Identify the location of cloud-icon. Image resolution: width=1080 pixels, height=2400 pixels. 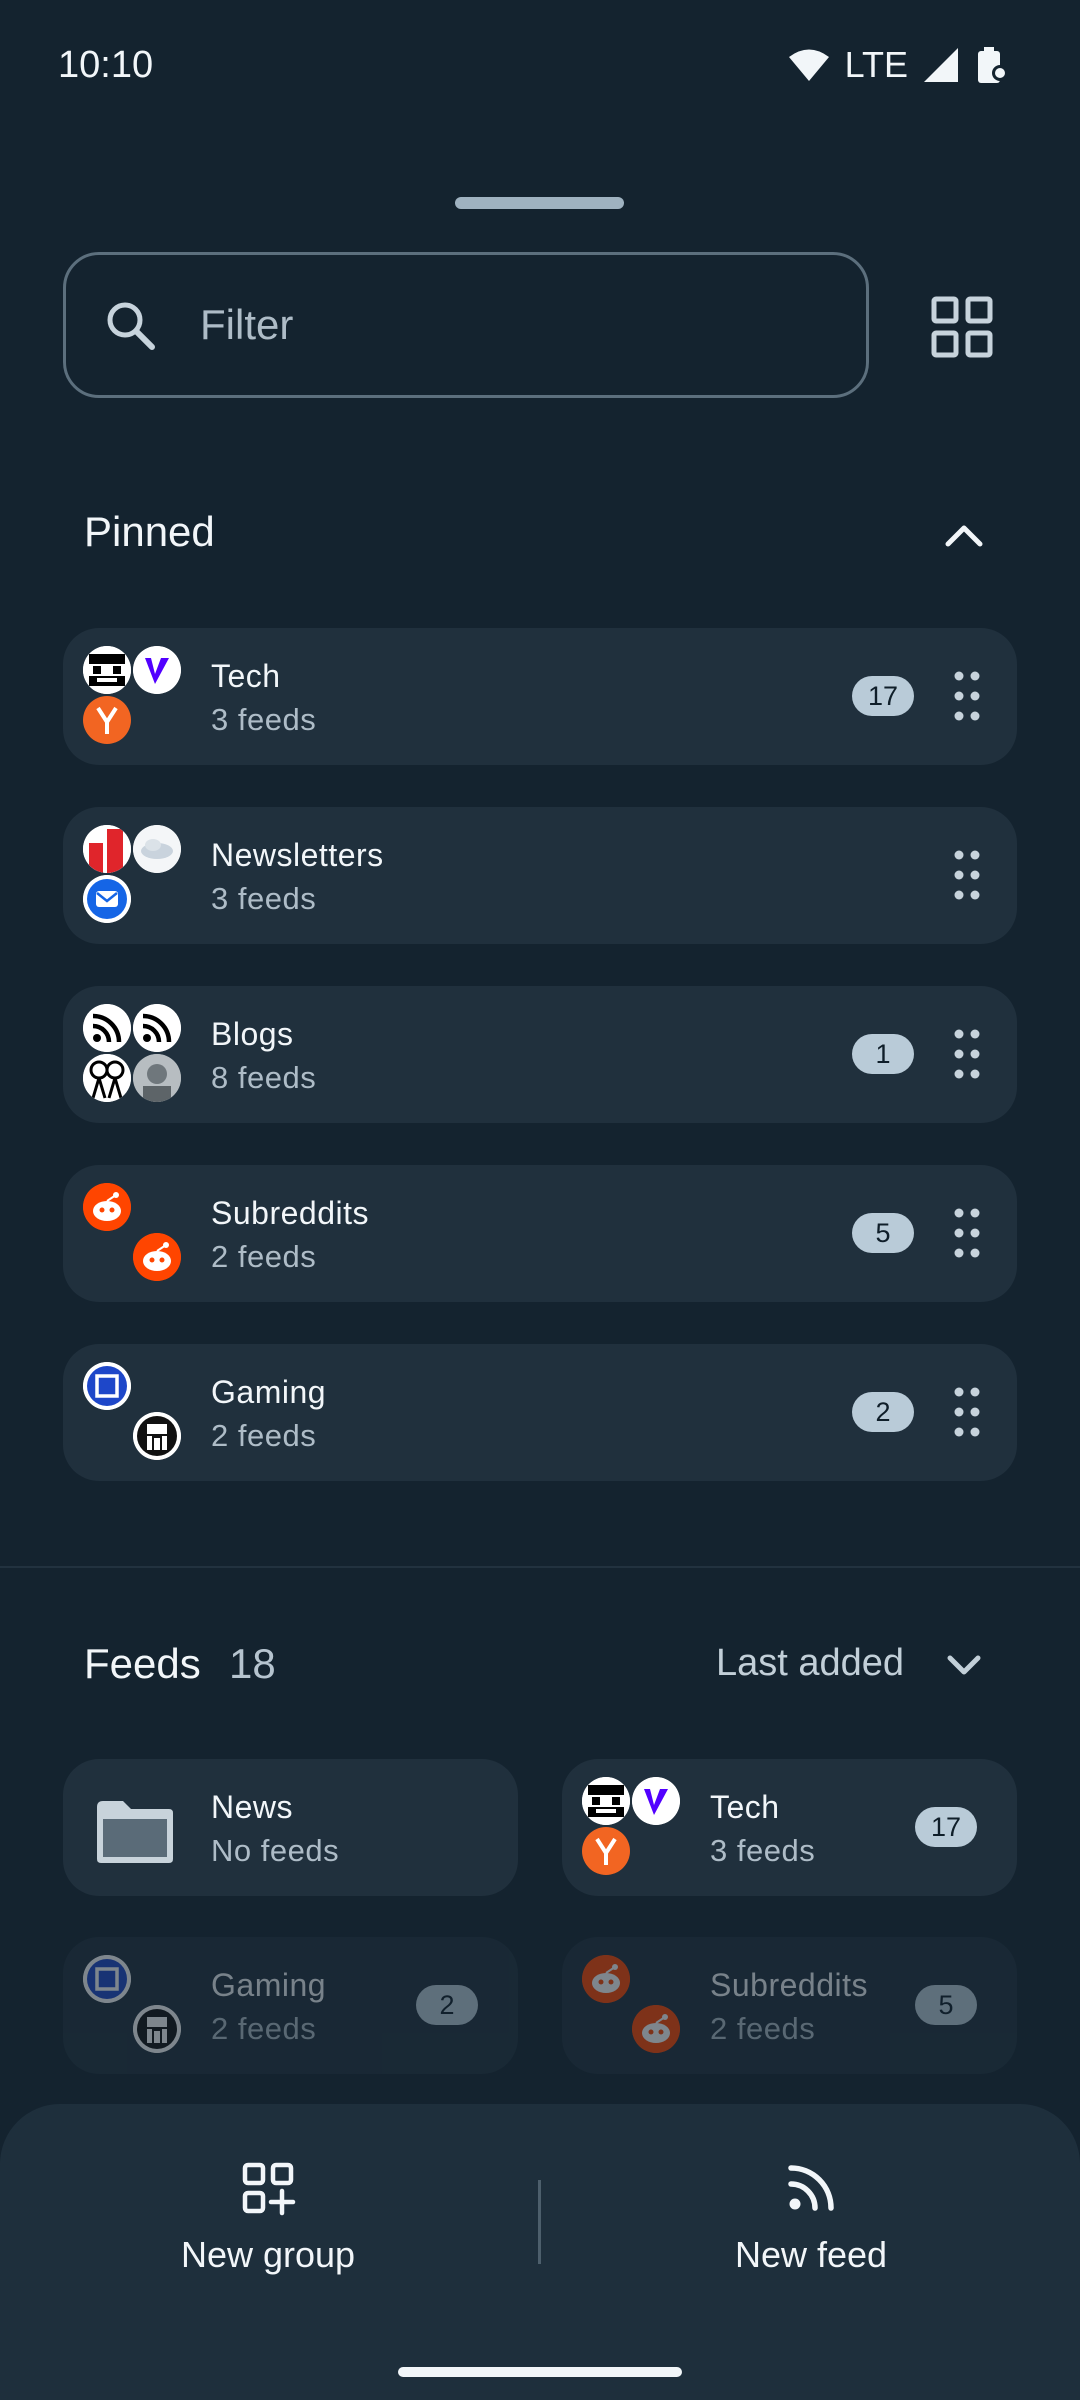
(157, 849).